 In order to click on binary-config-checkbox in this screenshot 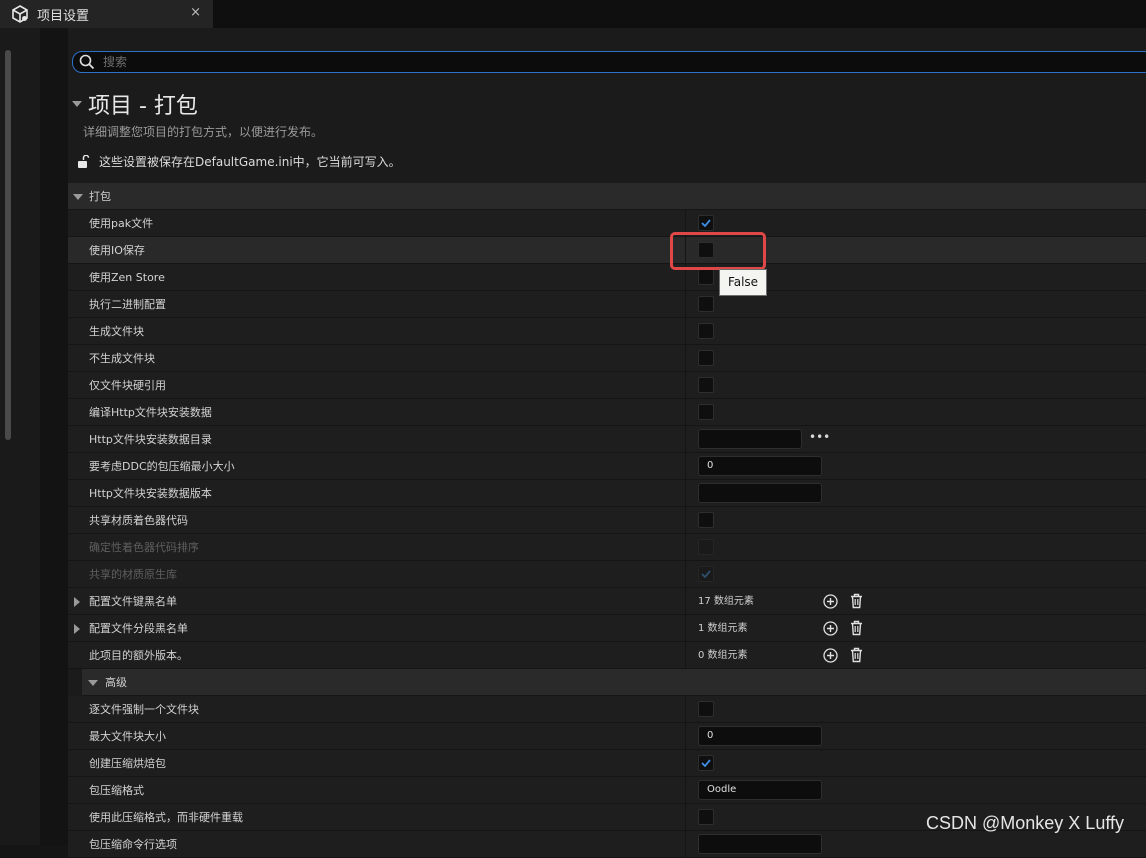, I will do `click(706, 304)`.